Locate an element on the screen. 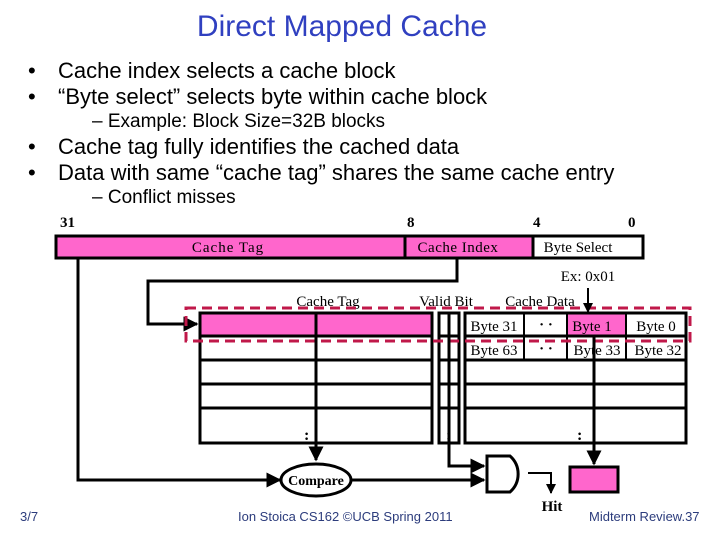  address-byte-select-label: Byte Select is located at coordinates (579, 248).